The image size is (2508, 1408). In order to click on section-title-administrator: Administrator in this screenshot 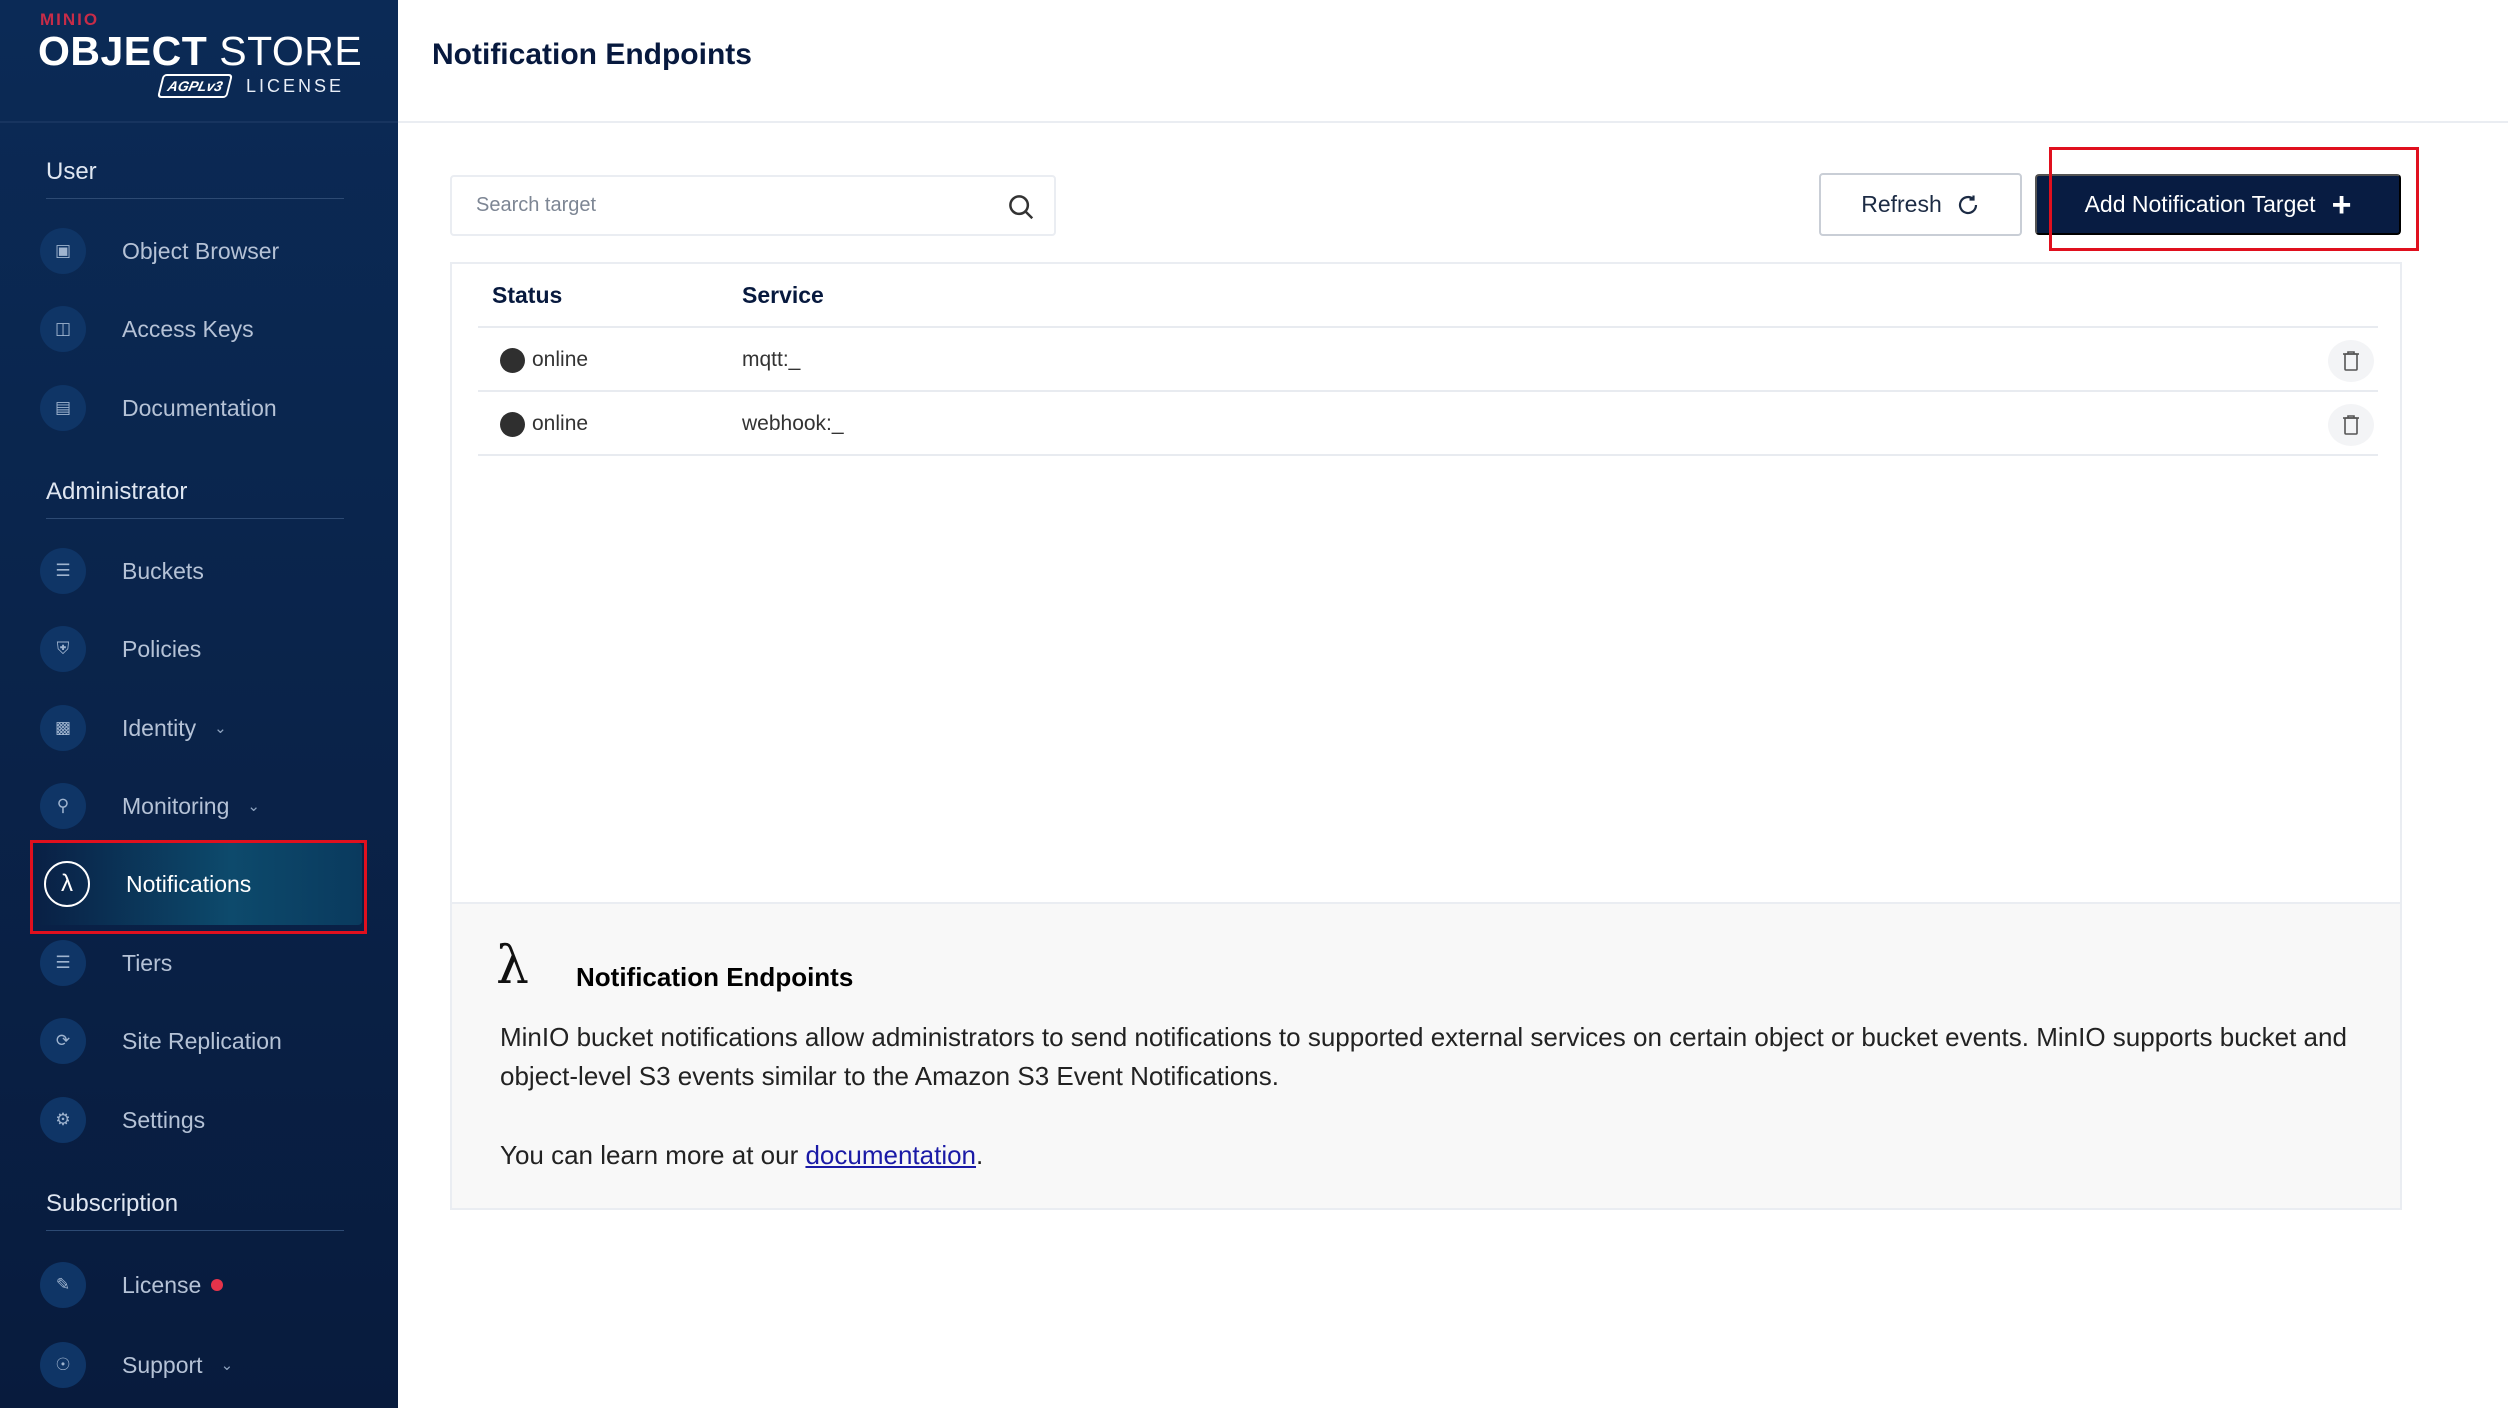, I will do `click(117, 491)`.